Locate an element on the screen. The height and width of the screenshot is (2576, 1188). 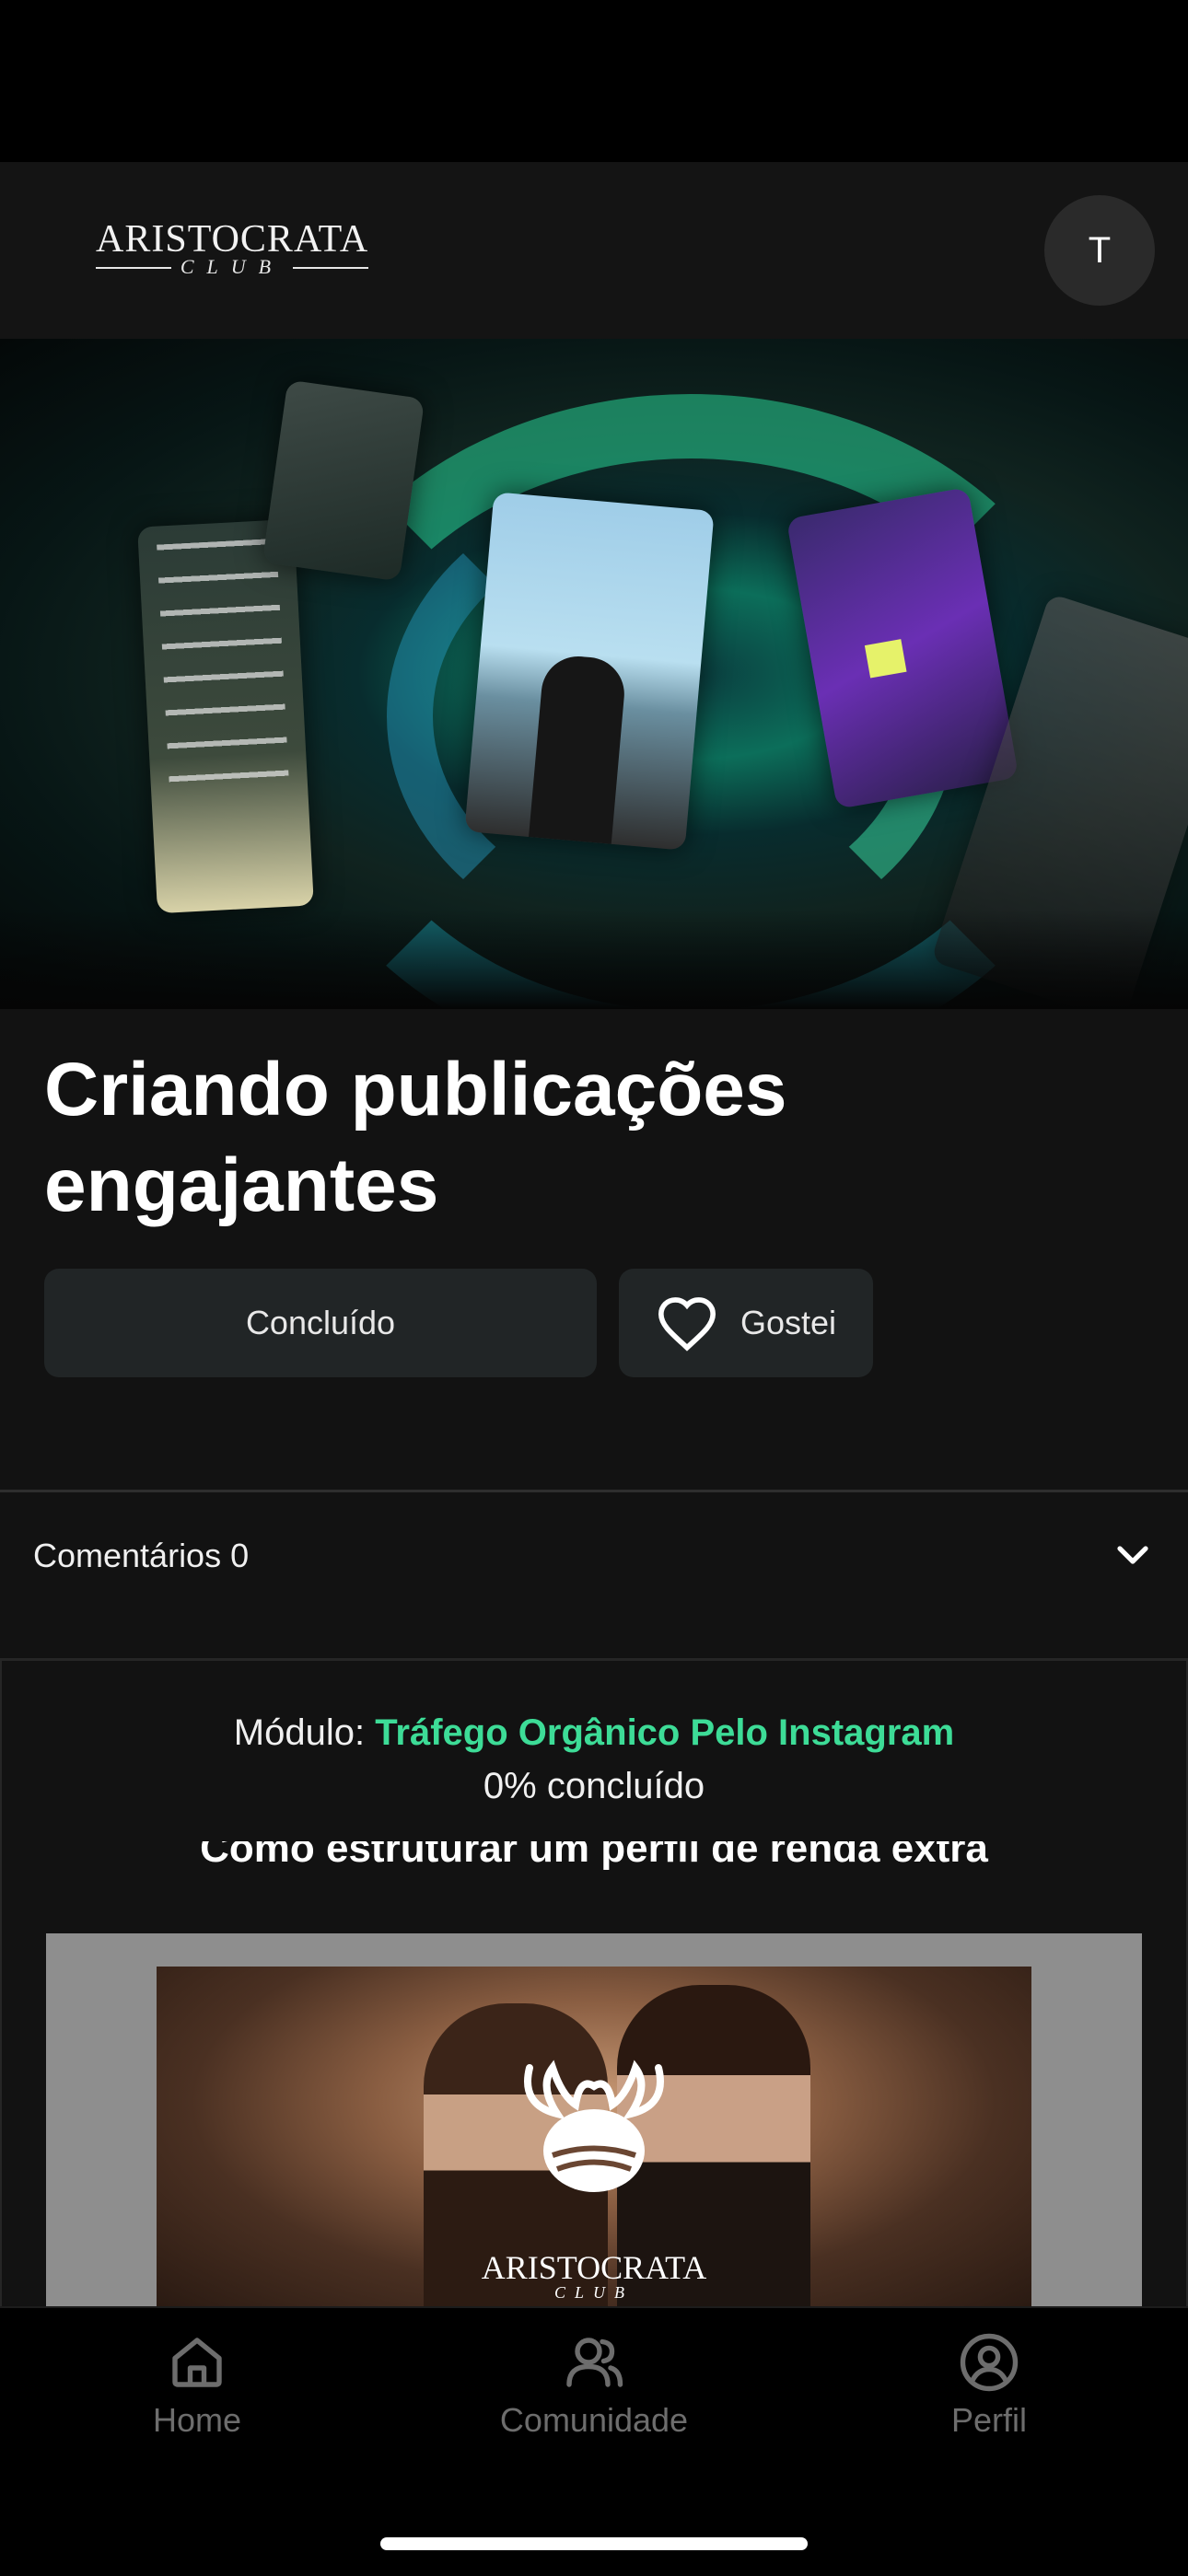
completed-label: Concluído is located at coordinates (320, 1322).